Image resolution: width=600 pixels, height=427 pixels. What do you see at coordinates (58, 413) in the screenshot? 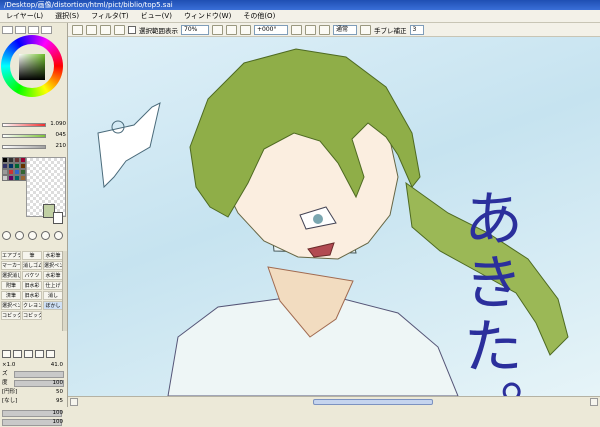
I see `blend-value: 100` at bounding box center [58, 413].